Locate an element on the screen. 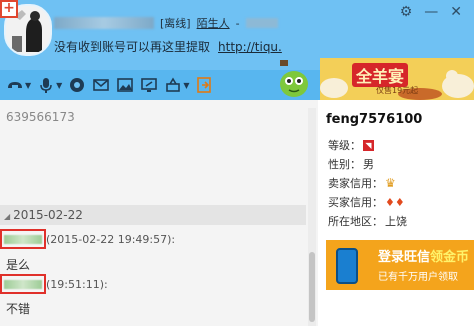 The height and width of the screenshot is (329, 474). region-row: 所在地区： 上饶 is located at coordinates (367, 221).